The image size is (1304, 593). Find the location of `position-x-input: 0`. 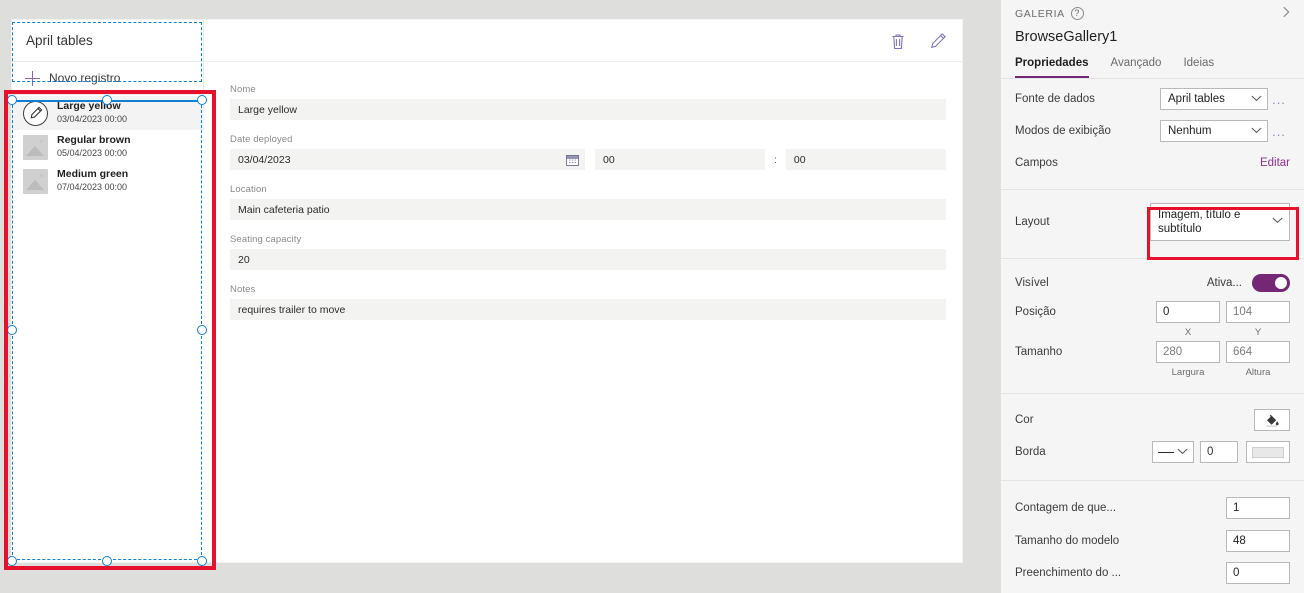

position-x-input: 0 is located at coordinates (1188, 312).